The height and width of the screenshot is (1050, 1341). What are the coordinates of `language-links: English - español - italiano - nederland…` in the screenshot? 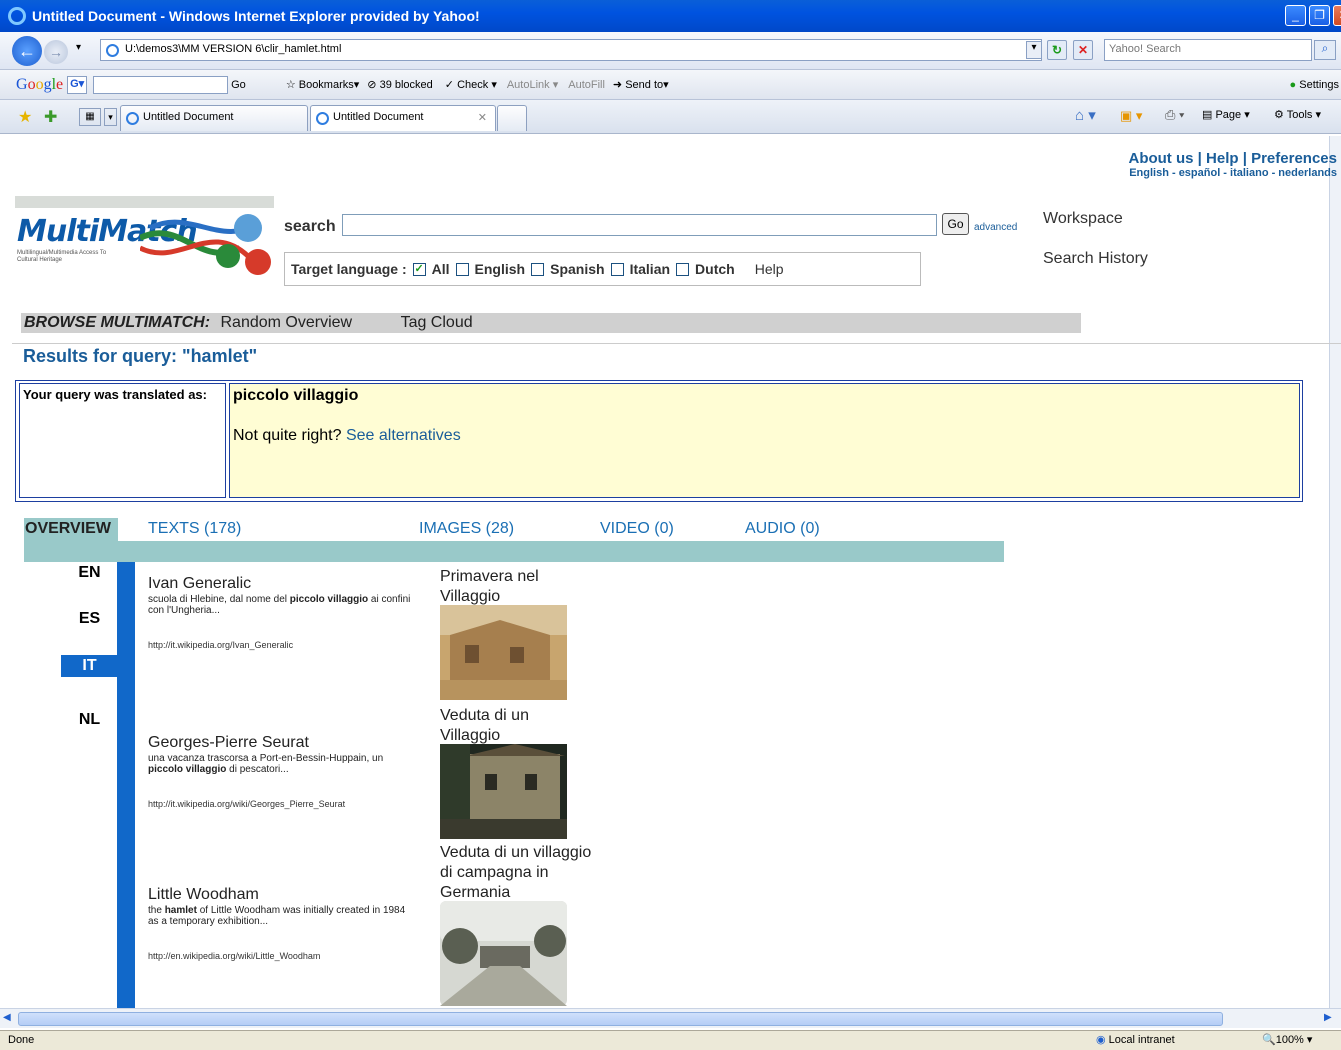 It's located at (1232, 173).